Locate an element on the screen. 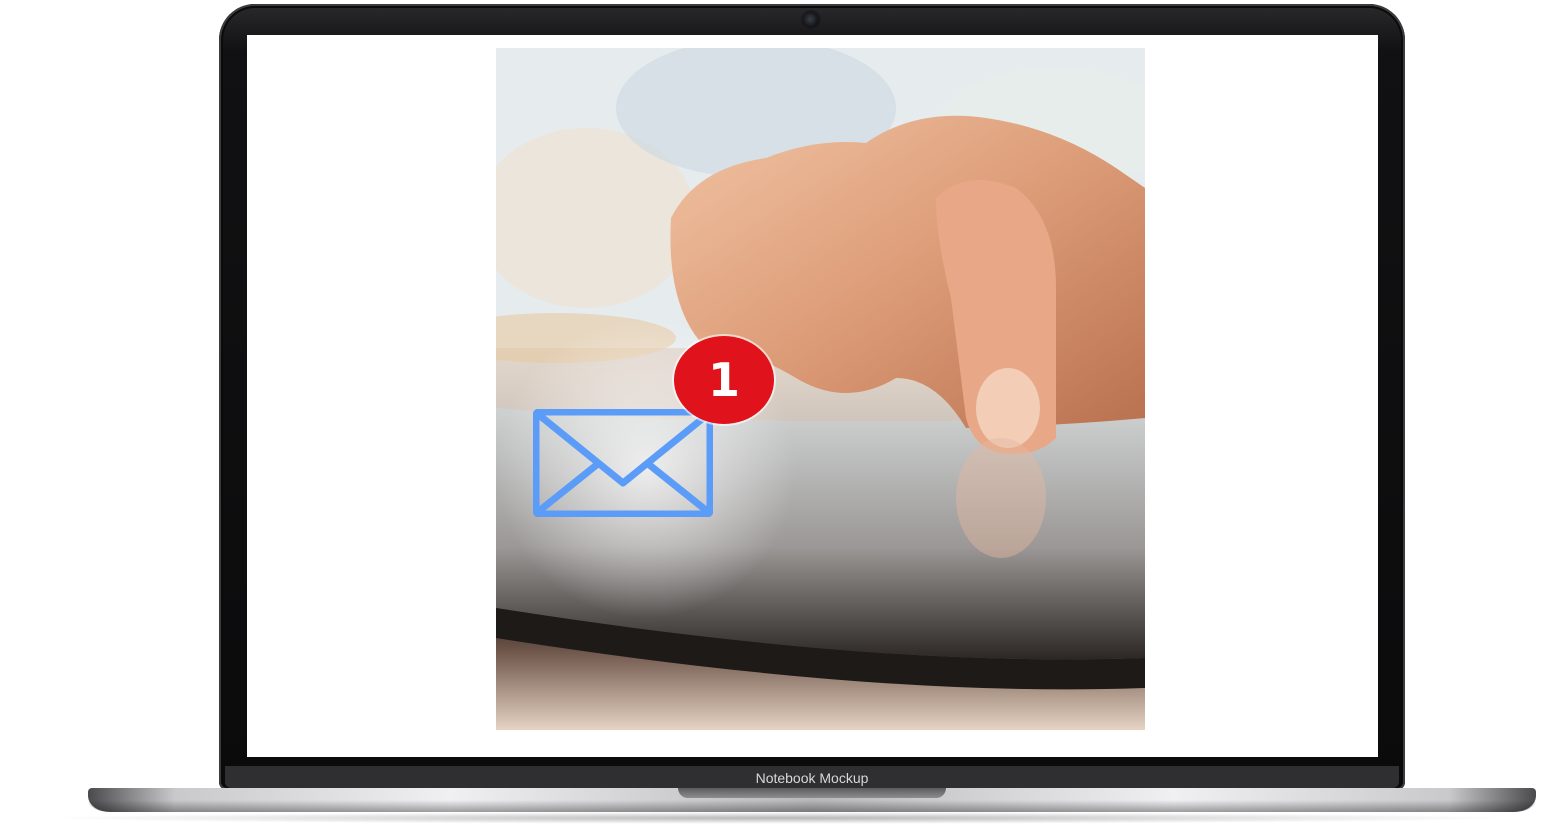 The height and width of the screenshot is (825, 1560). lid-opening-notch is located at coordinates (812, 793).